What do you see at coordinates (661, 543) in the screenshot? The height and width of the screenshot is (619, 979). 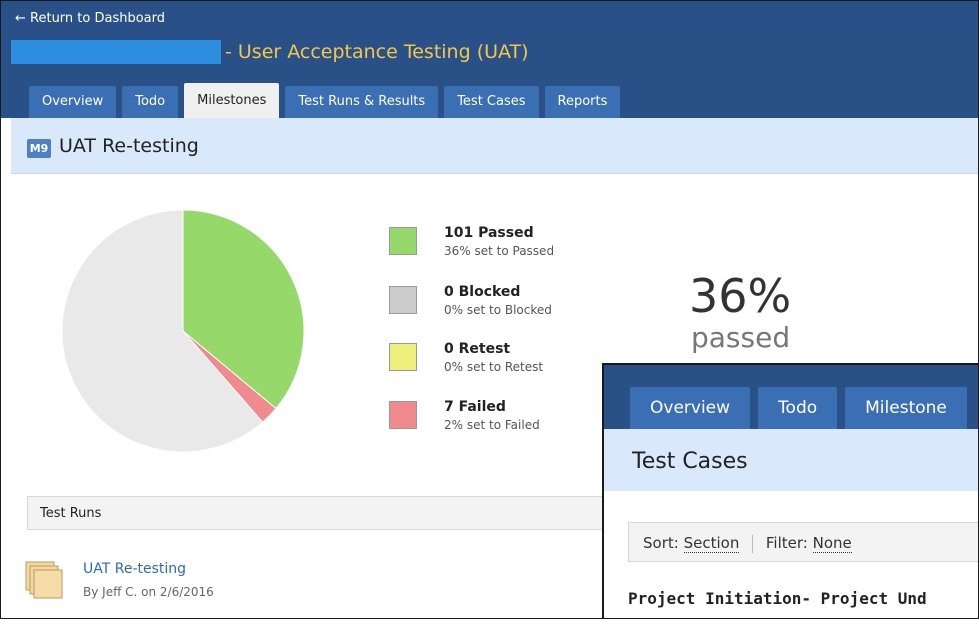 I see `sort-label: Sort:` at bounding box center [661, 543].